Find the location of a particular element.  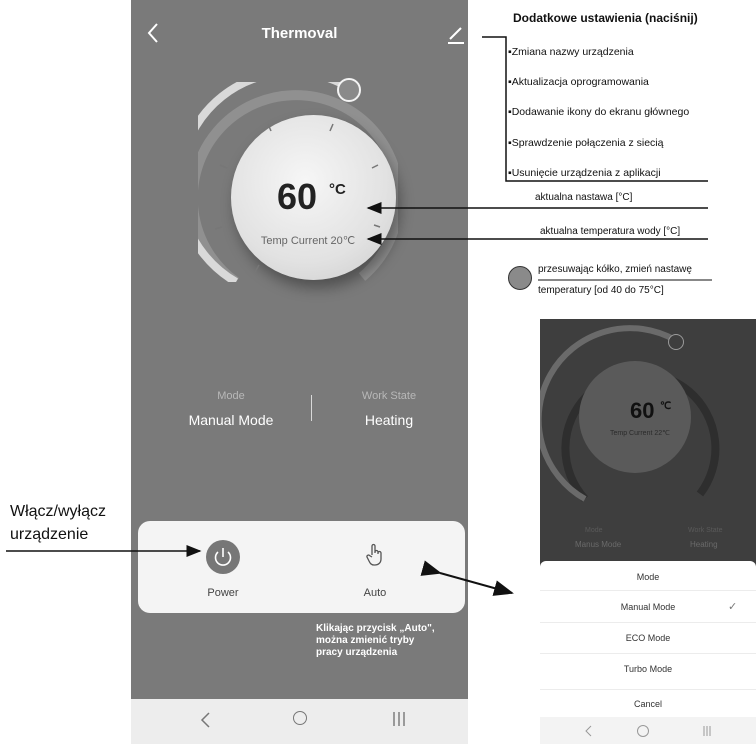

mode-option-turbo: Turbo Mode is located at coordinates (648, 669).